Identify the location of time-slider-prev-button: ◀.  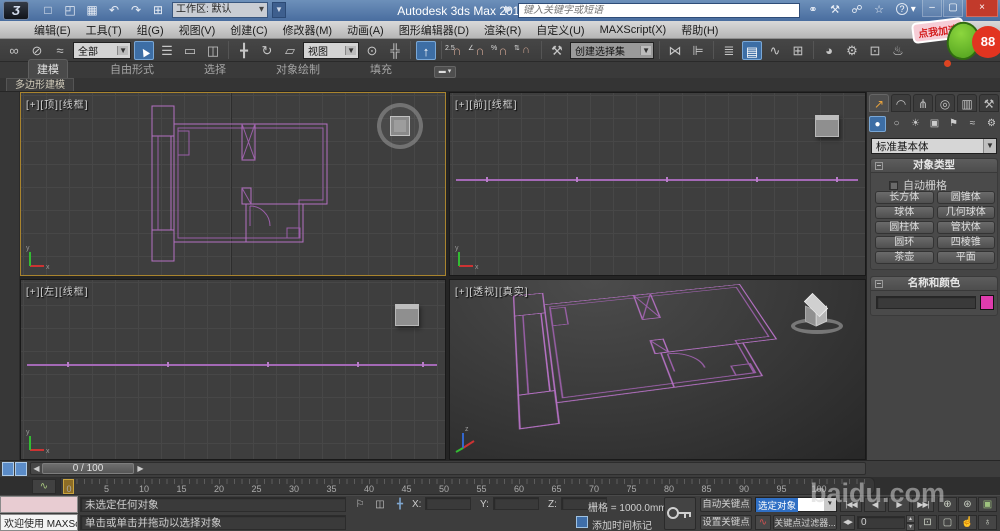
(36, 468).